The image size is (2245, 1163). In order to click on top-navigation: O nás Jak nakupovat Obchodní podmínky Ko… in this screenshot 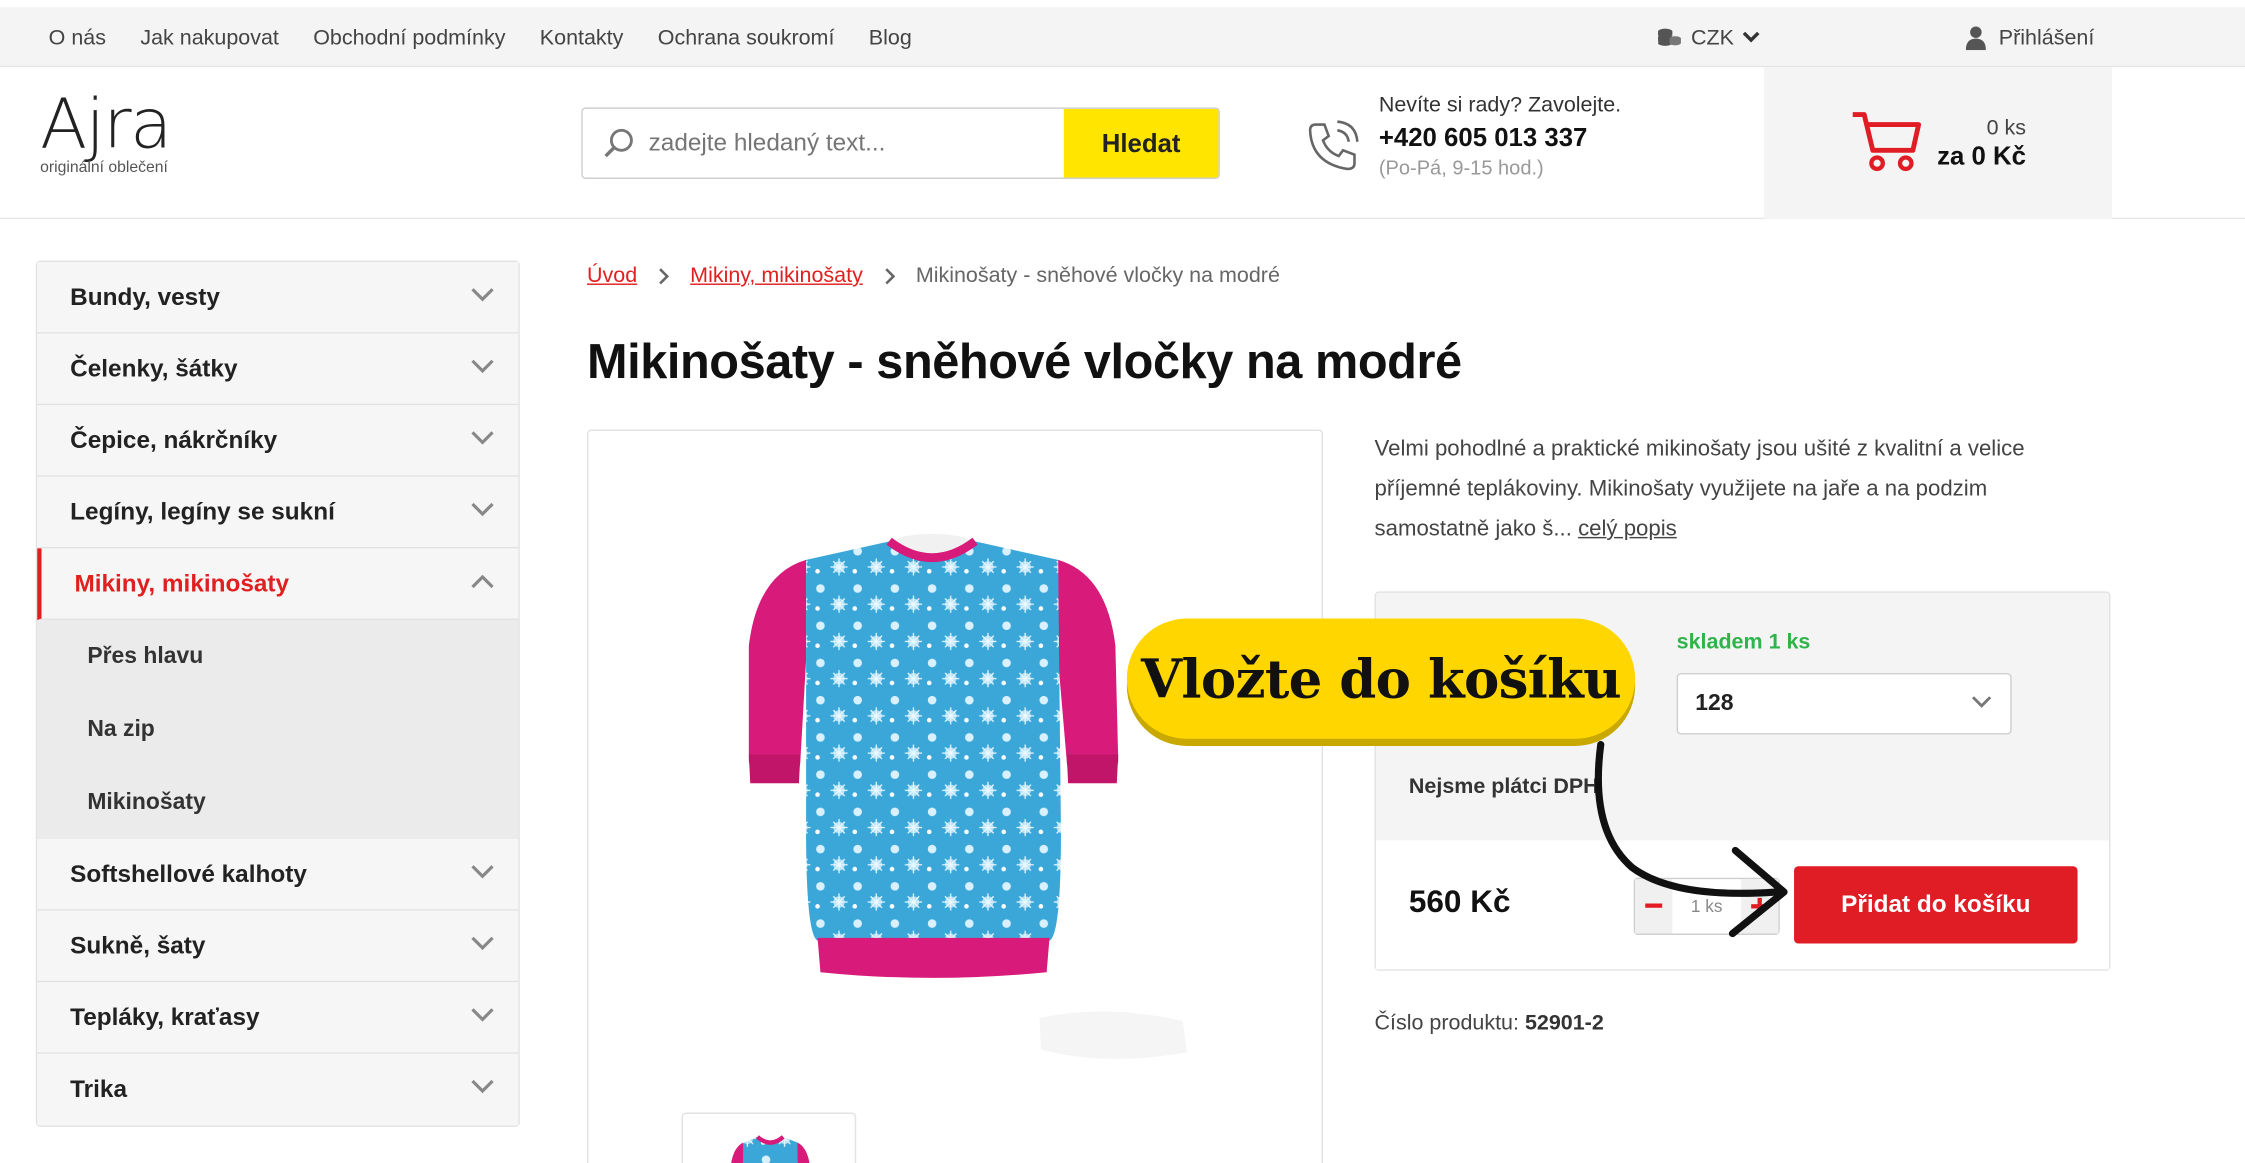, I will do `click(480, 37)`.